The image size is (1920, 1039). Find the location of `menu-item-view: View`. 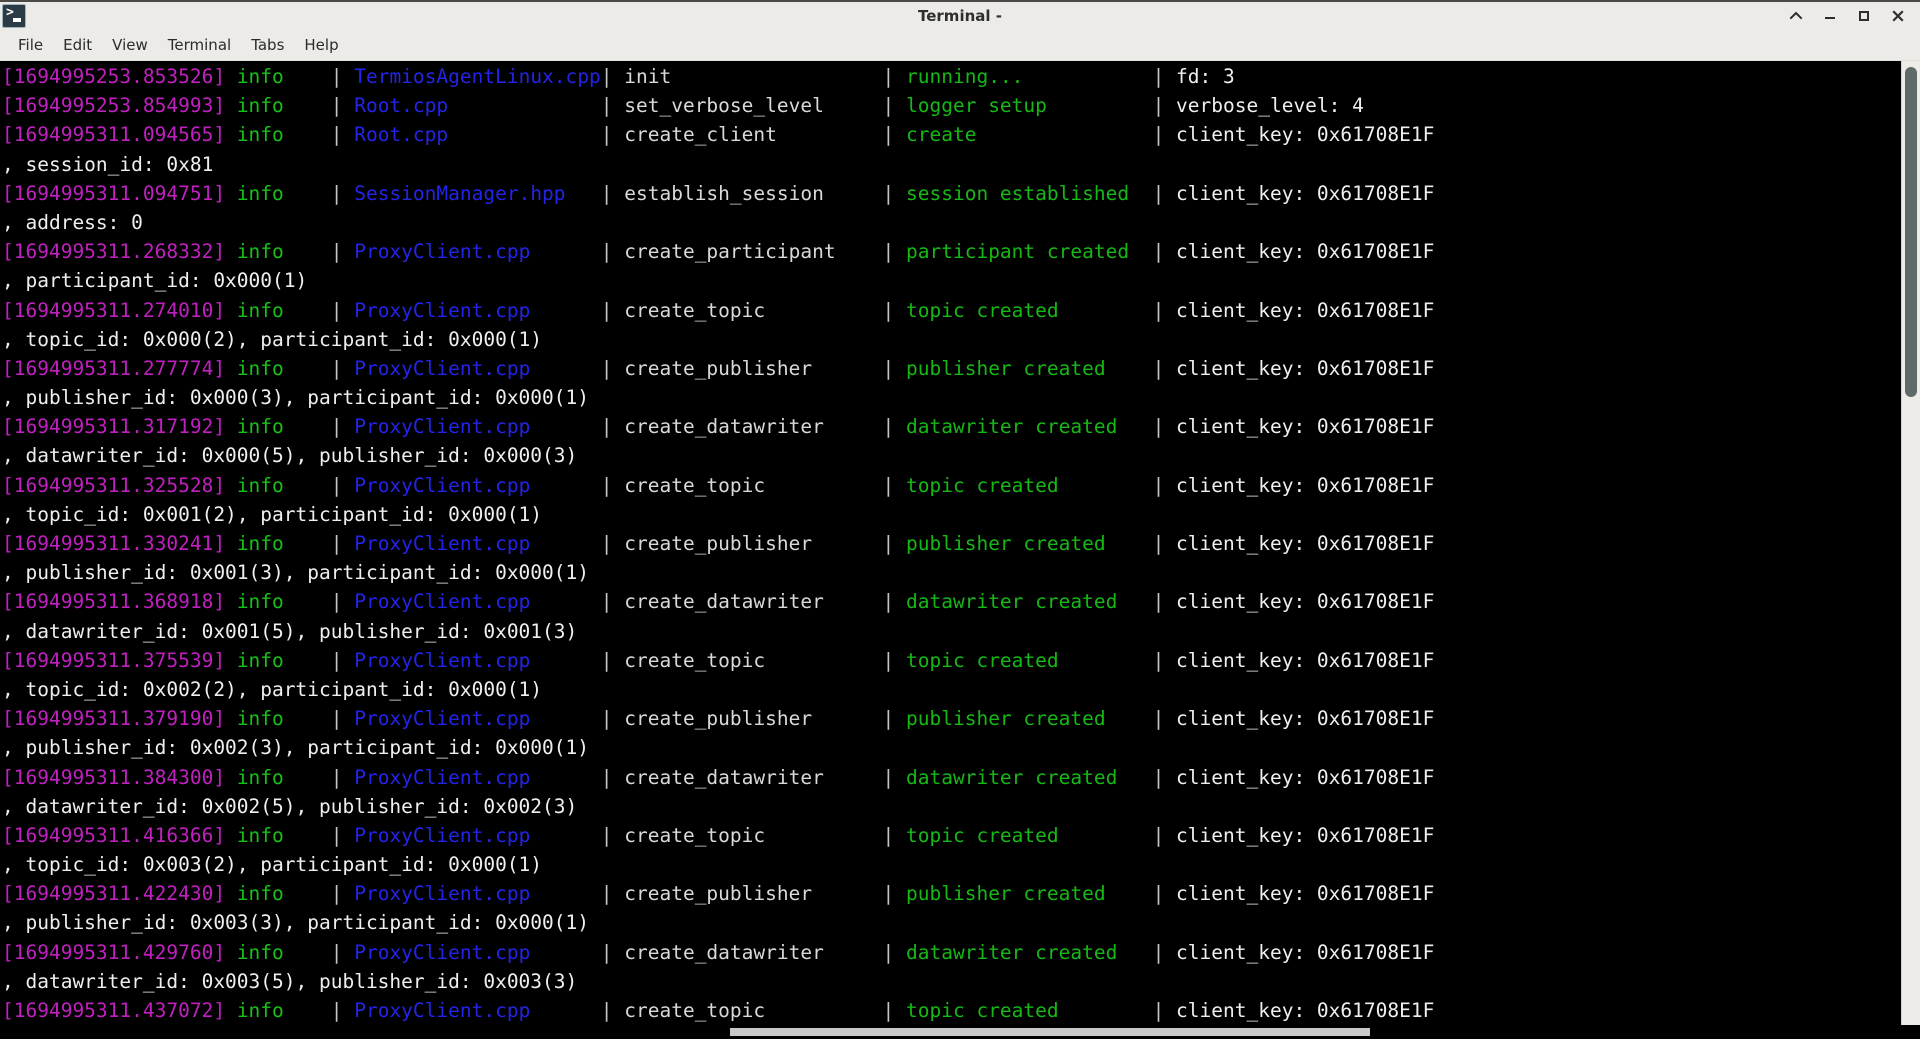

menu-item-view: View is located at coordinates (130, 45).